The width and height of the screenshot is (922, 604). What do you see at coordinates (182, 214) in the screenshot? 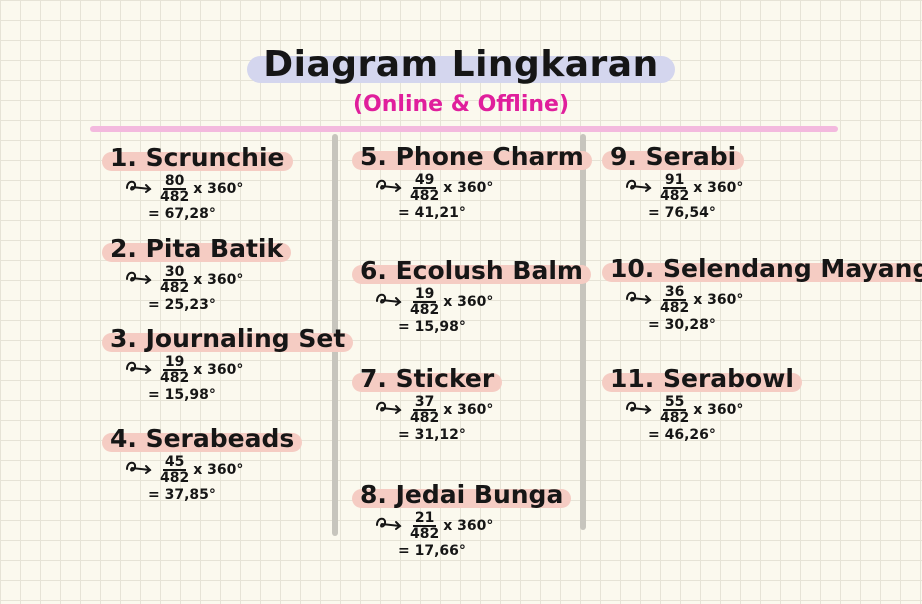
I see `item-result: = 67,28°` at bounding box center [182, 214].